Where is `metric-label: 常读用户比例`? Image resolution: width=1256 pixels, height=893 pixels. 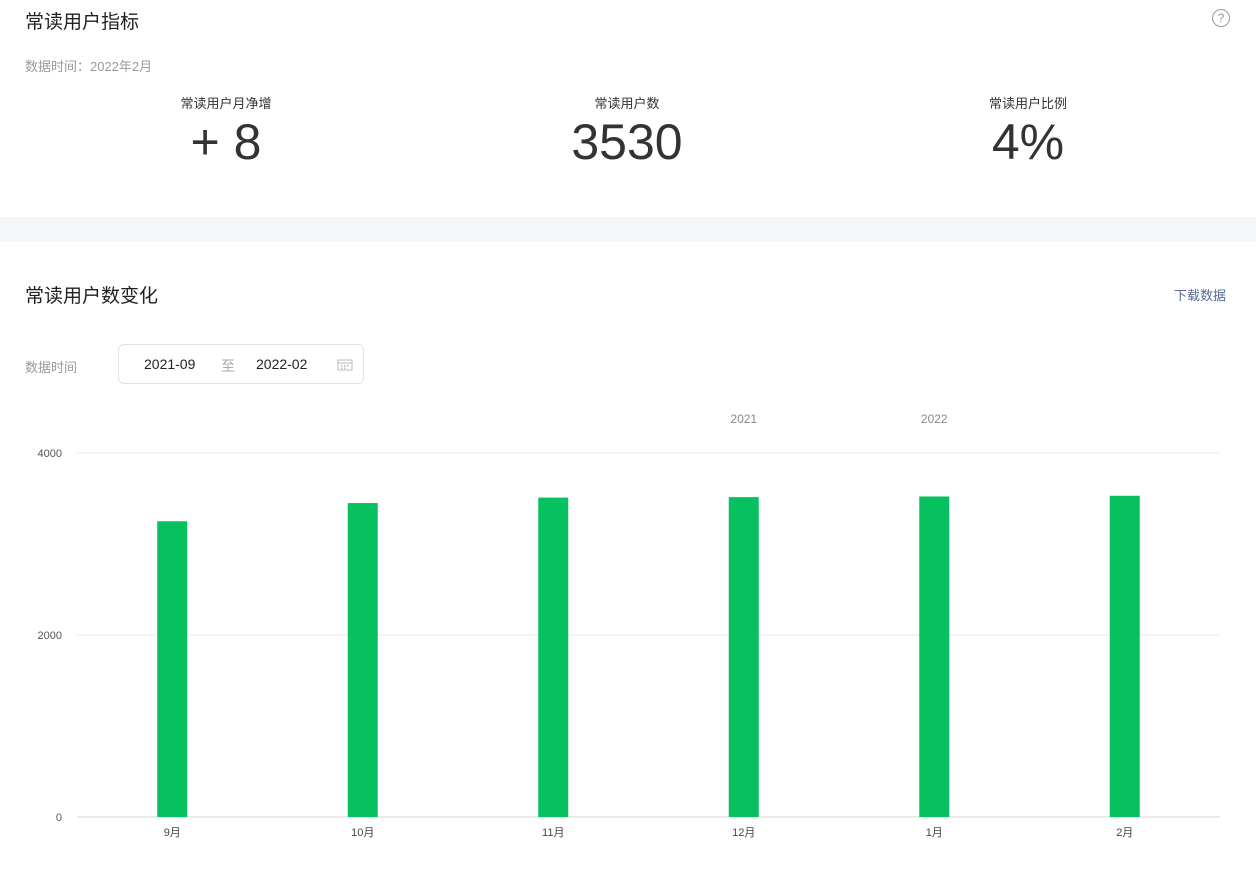
metric-label: 常读用户比例 is located at coordinates (1027, 103).